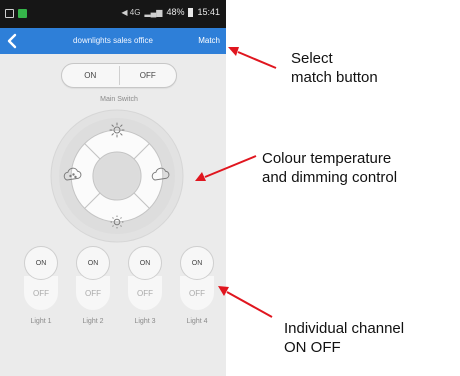 The height and width of the screenshot is (376, 460). I want to click on channels-arrow, so click(249, 304).